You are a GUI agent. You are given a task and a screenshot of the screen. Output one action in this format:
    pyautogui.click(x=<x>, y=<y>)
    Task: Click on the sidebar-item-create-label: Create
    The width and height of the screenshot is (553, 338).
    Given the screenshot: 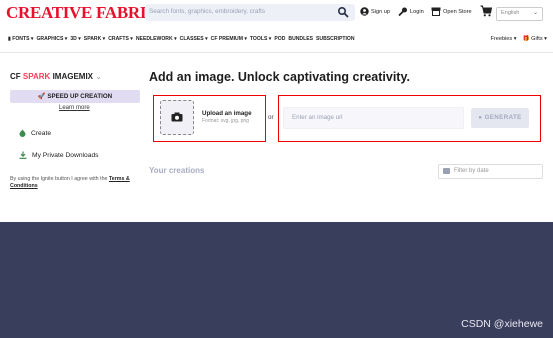 What is the action you would take?
    pyautogui.click(x=41, y=133)
    